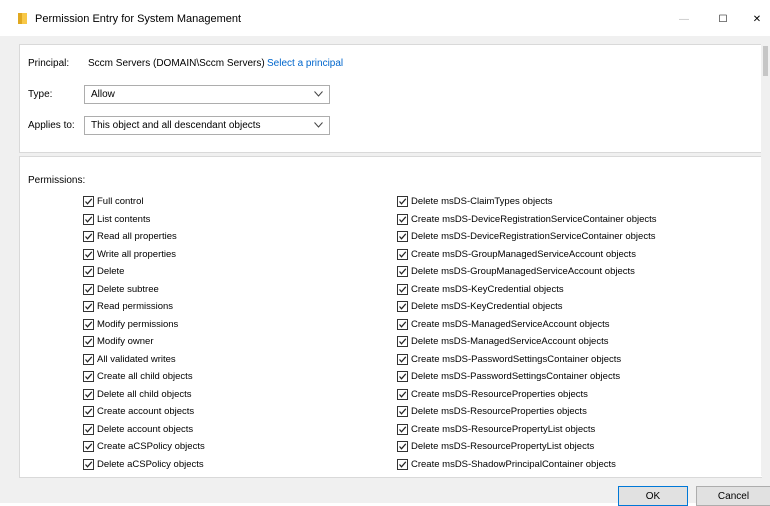  Describe the element at coordinates (130, 236) in the screenshot. I see `permission-item: Read all properties` at that location.